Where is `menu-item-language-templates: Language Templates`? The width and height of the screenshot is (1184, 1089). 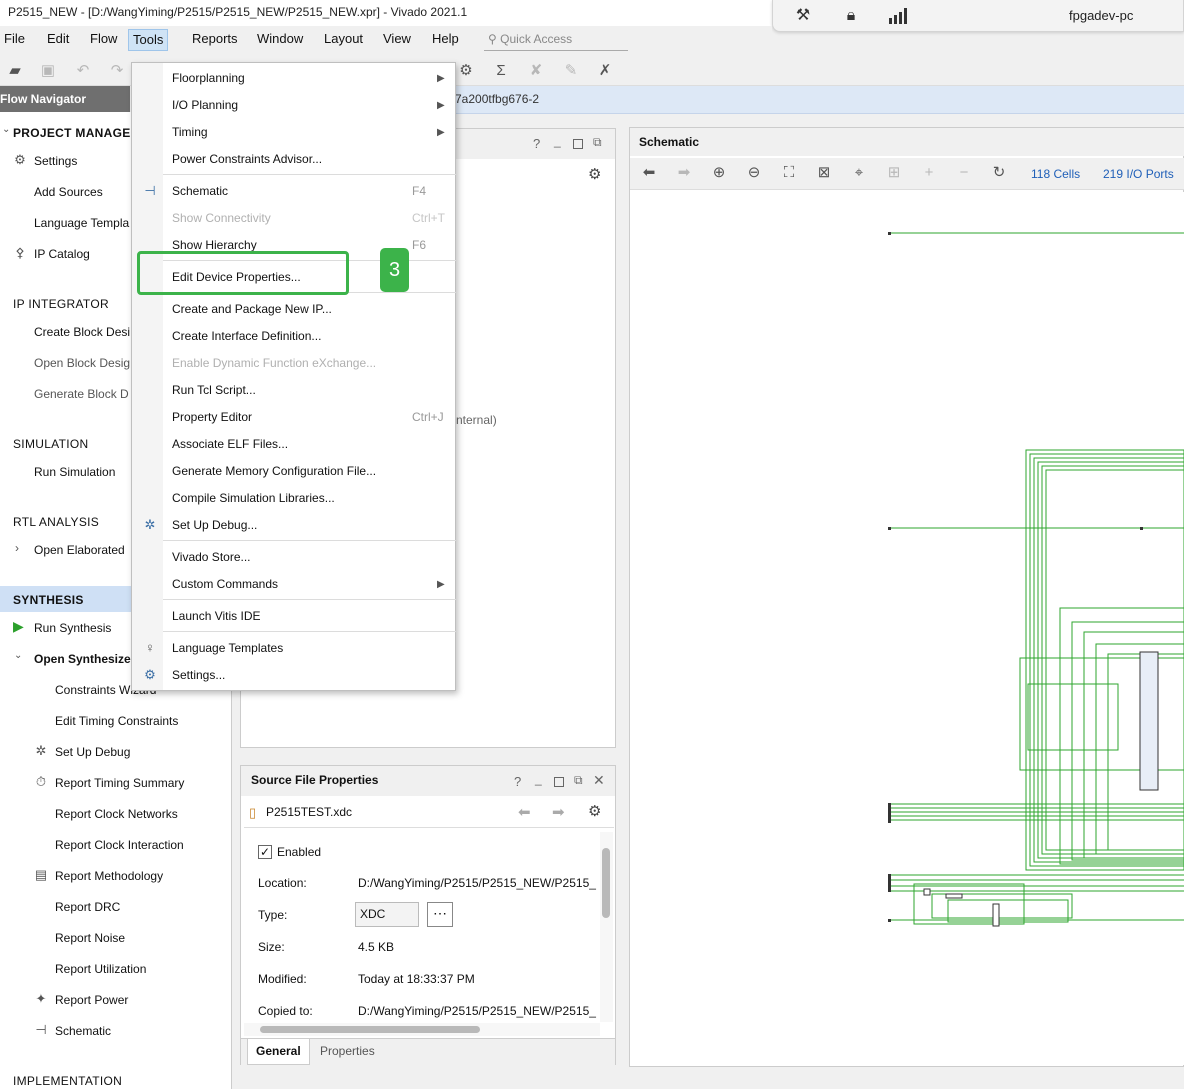 menu-item-language-templates: Language Templates is located at coordinates (227, 648).